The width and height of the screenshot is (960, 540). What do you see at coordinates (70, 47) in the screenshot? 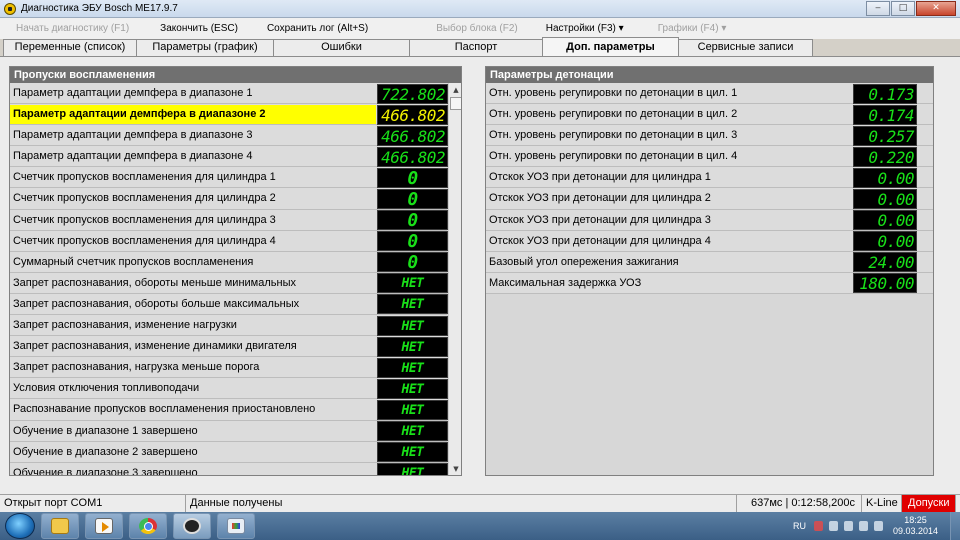
I see `tab-variables-list: Переменные (список)` at bounding box center [70, 47].